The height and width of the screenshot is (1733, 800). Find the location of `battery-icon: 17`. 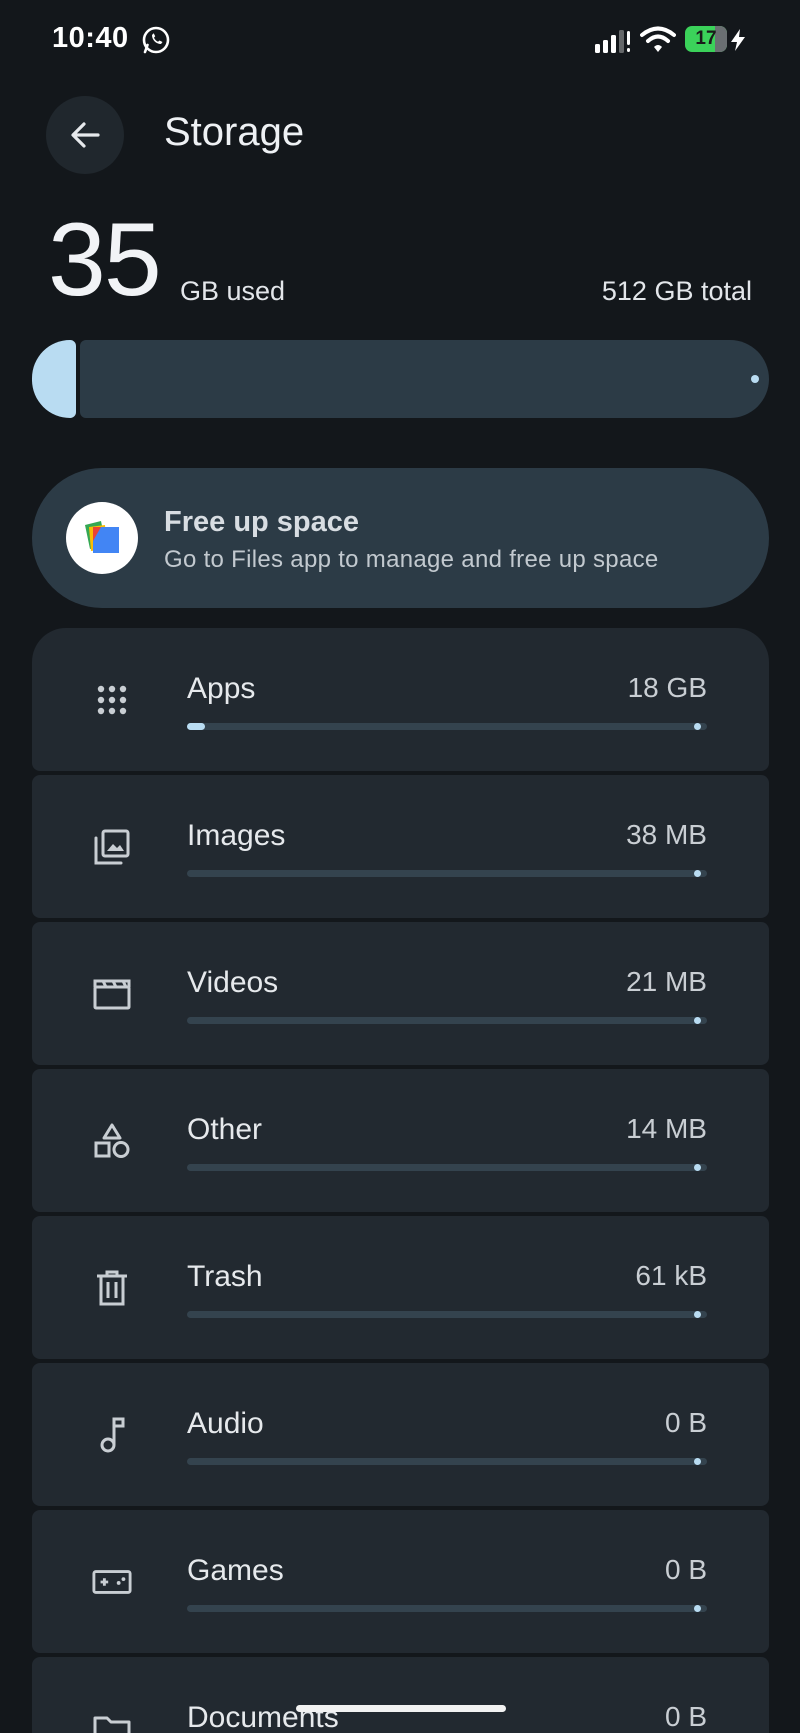

battery-icon: 17 is located at coordinates (706, 39).